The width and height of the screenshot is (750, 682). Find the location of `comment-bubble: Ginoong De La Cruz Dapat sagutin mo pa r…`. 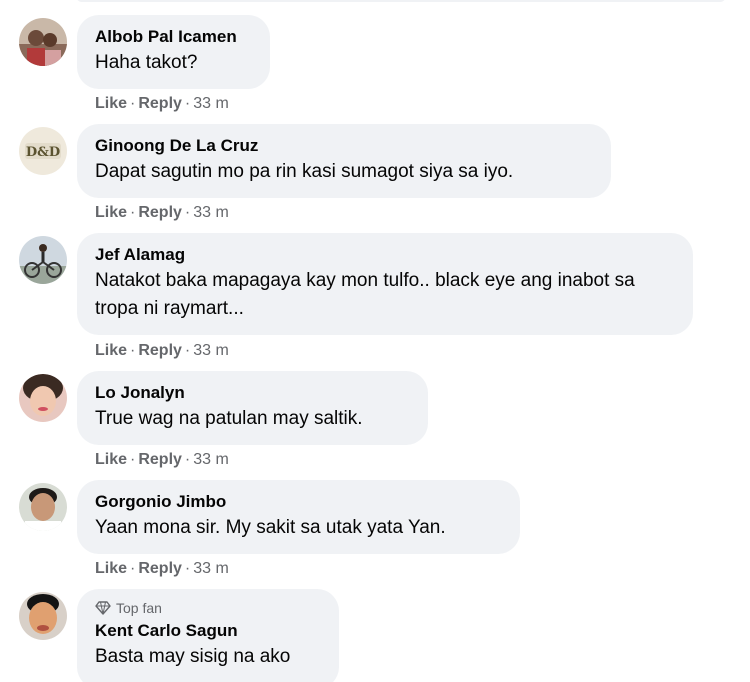

comment-bubble: Ginoong De La Cruz Dapat sagutin mo pa r… is located at coordinates (344, 161).